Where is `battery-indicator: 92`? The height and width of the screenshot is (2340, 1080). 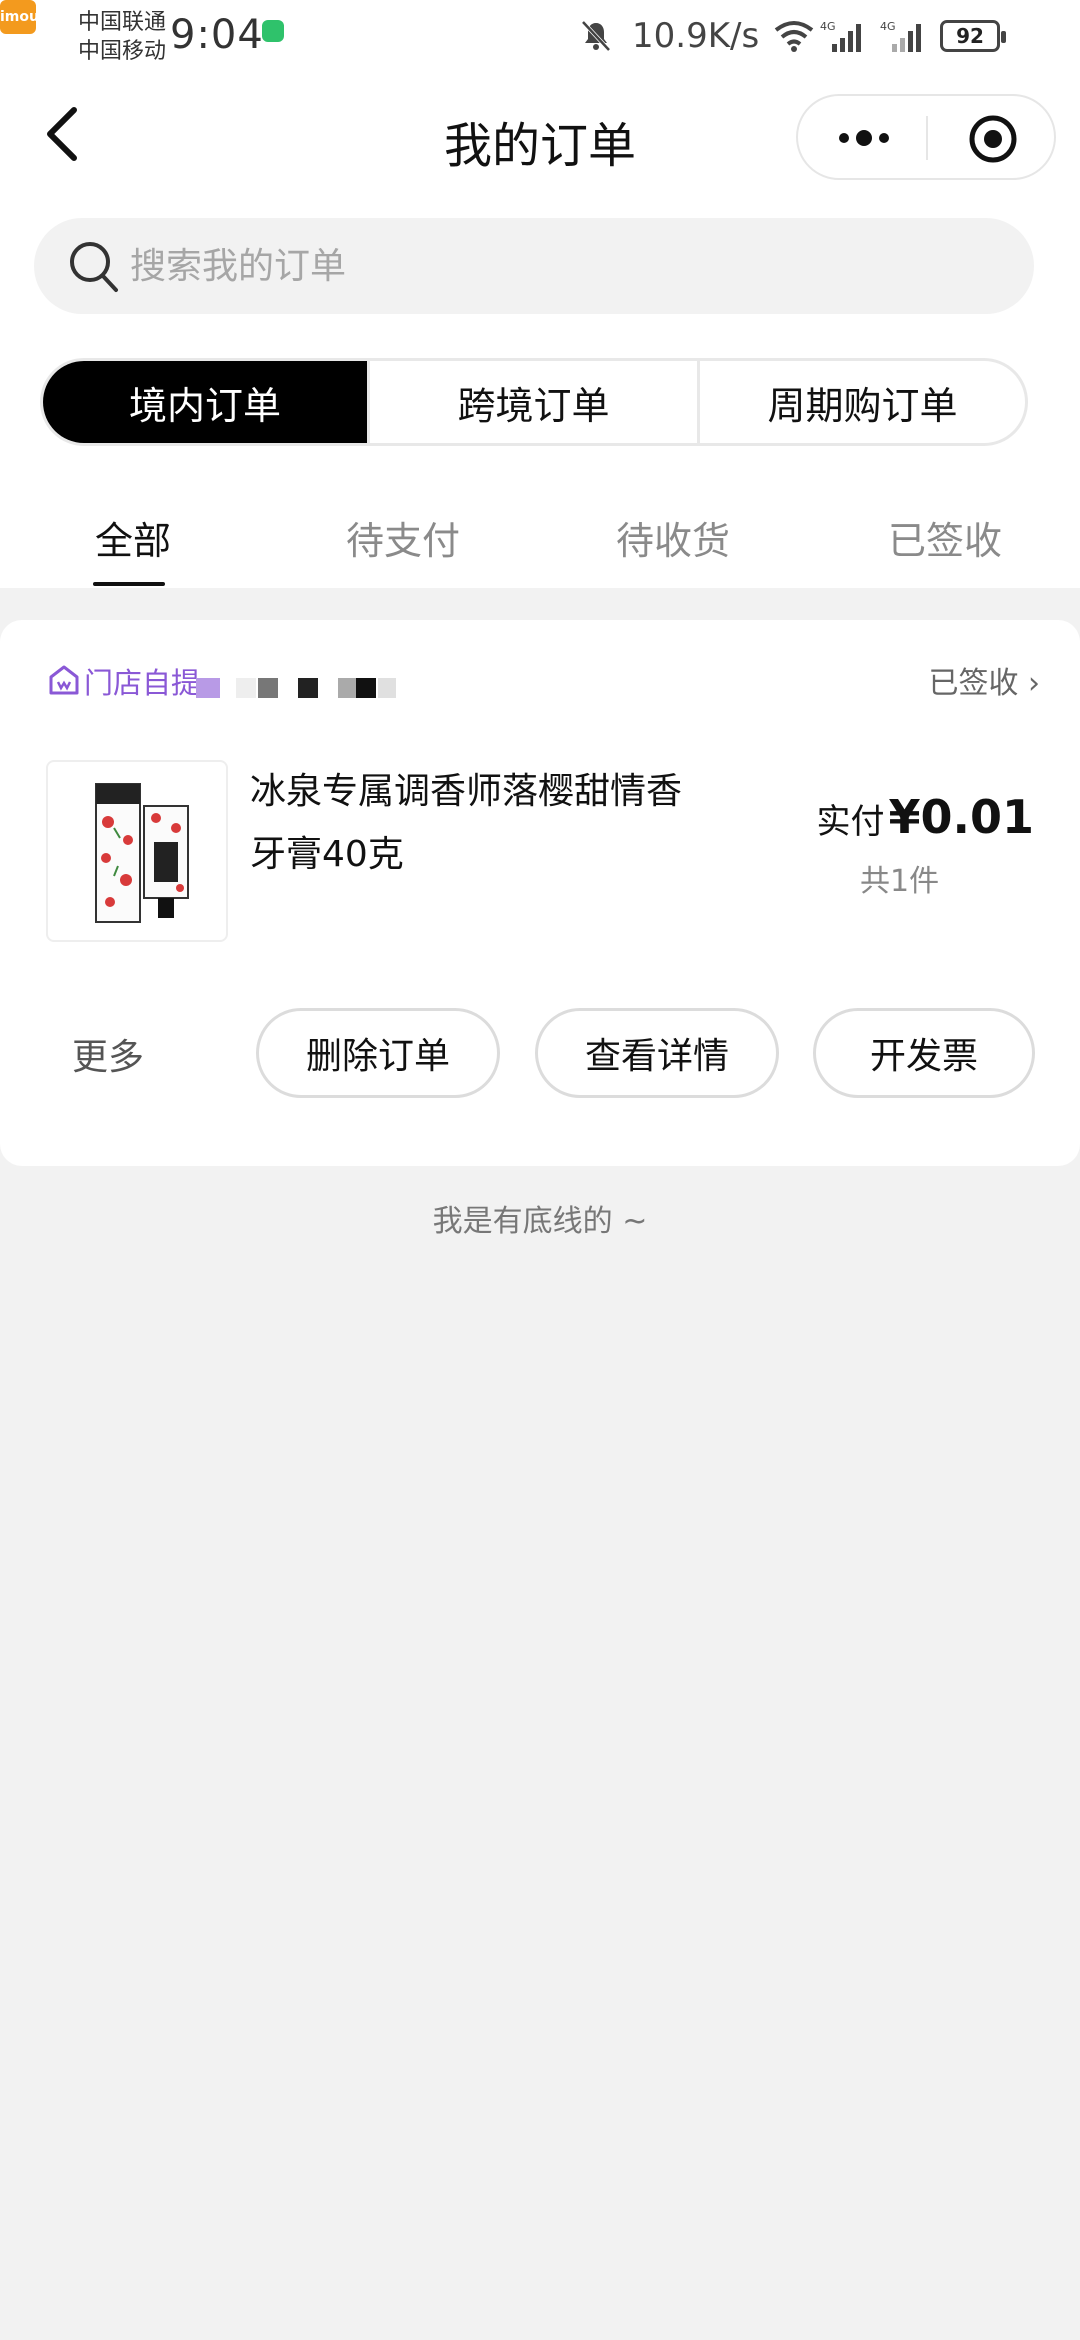 battery-indicator: 92 is located at coordinates (973, 36).